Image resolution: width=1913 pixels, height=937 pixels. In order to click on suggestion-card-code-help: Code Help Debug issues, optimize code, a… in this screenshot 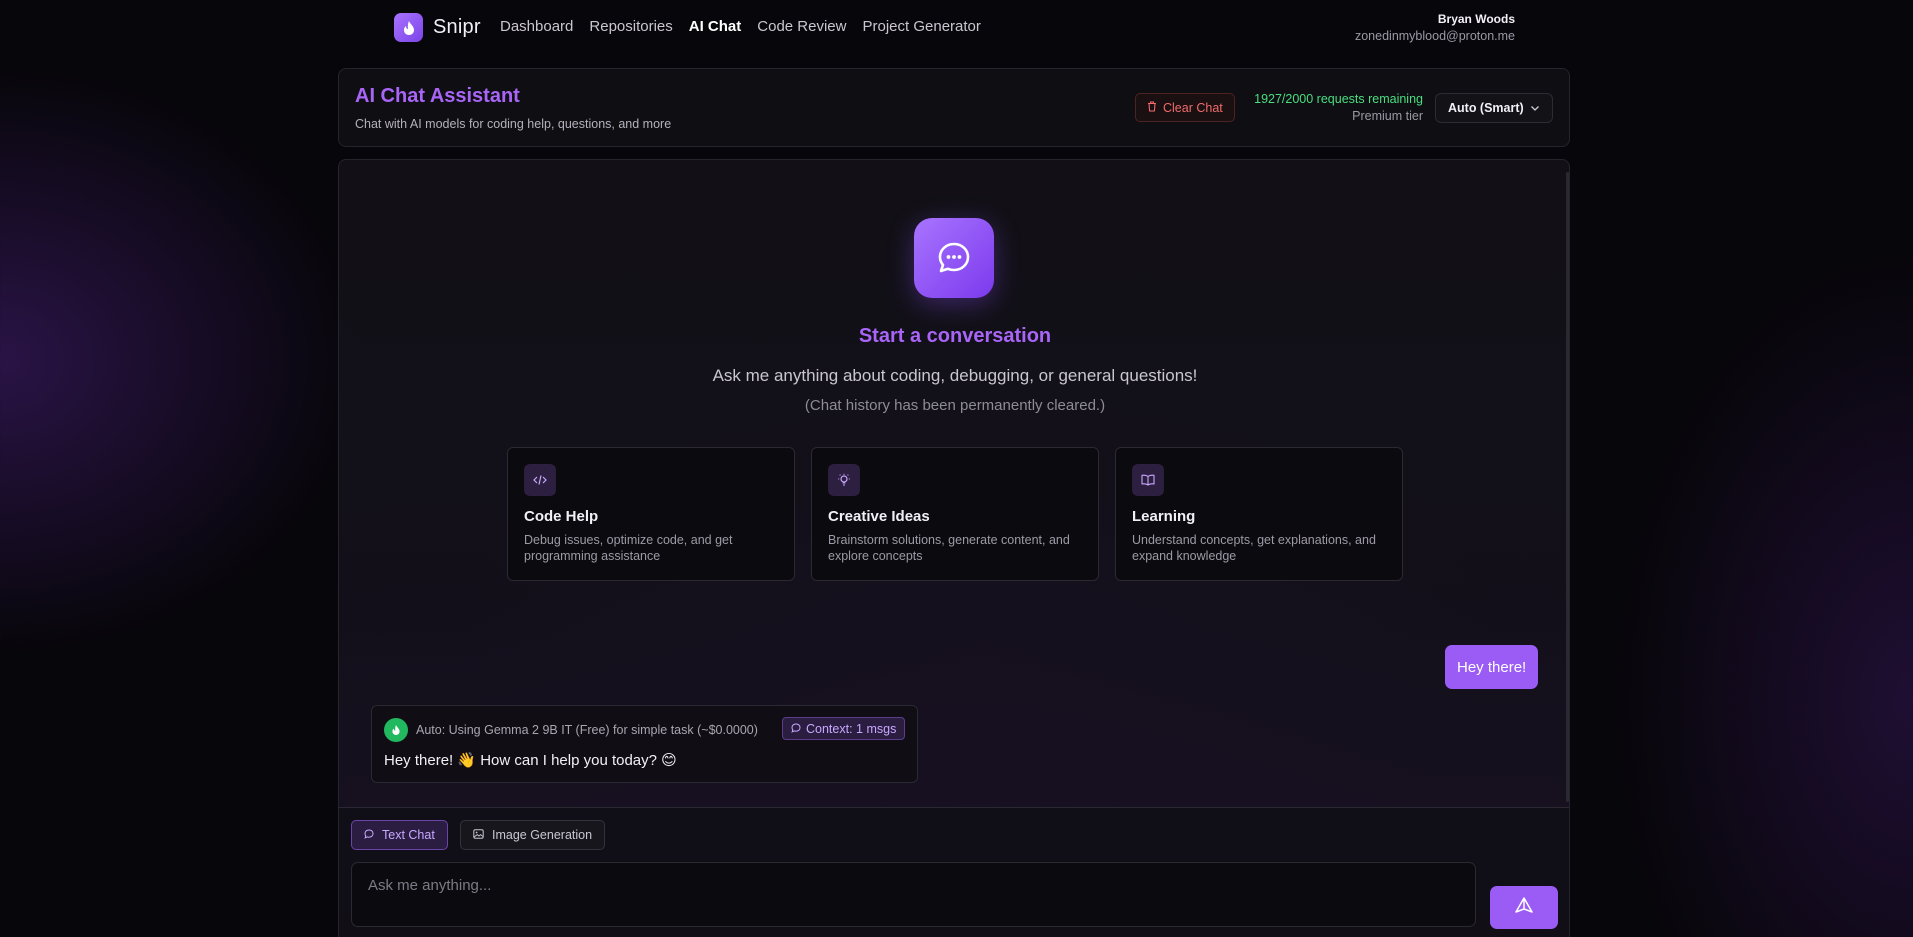, I will do `click(651, 514)`.